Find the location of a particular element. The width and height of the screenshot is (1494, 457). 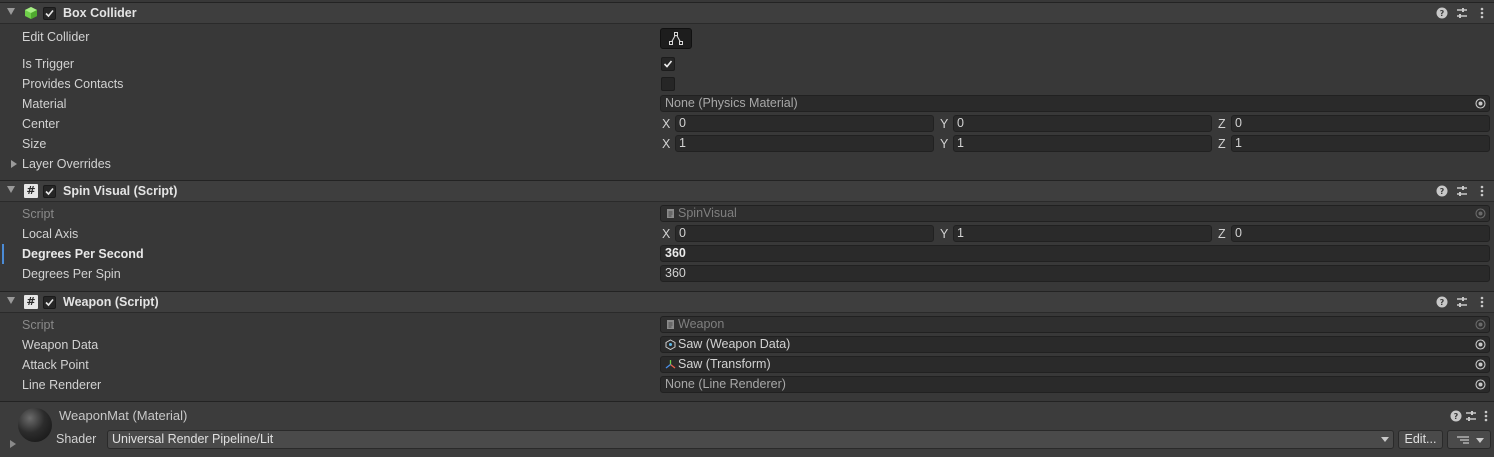

size-z-field: 1 is located at coordinates (1360, 143).